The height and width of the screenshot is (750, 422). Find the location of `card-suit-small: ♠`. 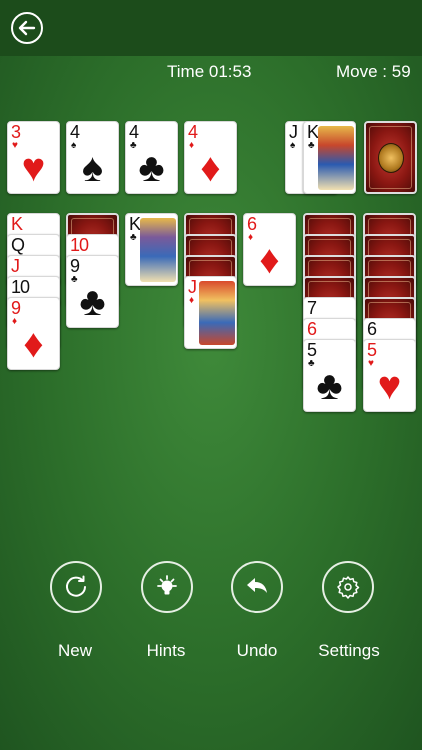

card-suit-small: ♠ is located at coordinates (293, 145).